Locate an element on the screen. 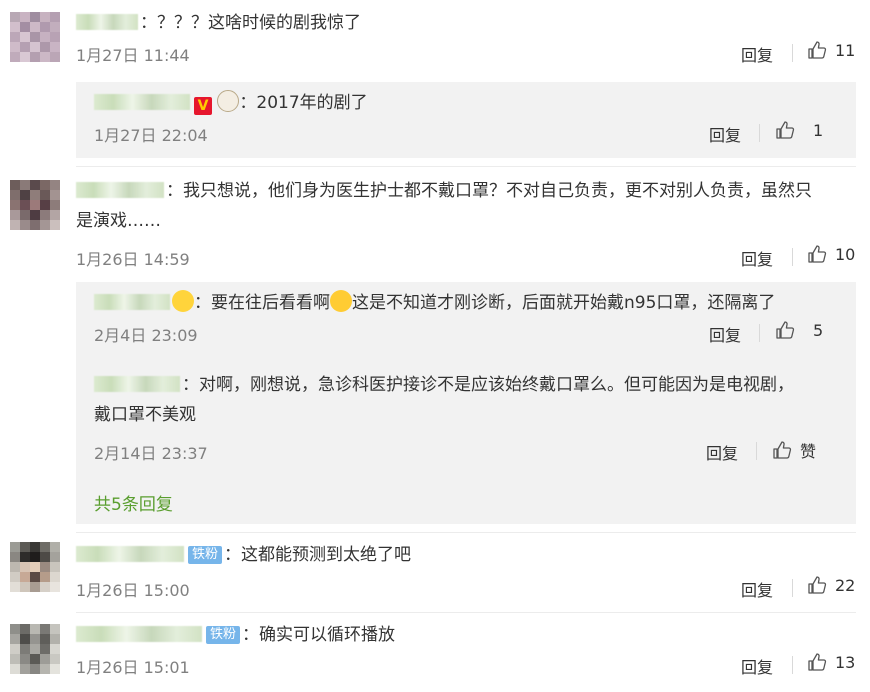  comment-meta: 1月27日 11:44 回复 11 is located at coordinates (466, 53).